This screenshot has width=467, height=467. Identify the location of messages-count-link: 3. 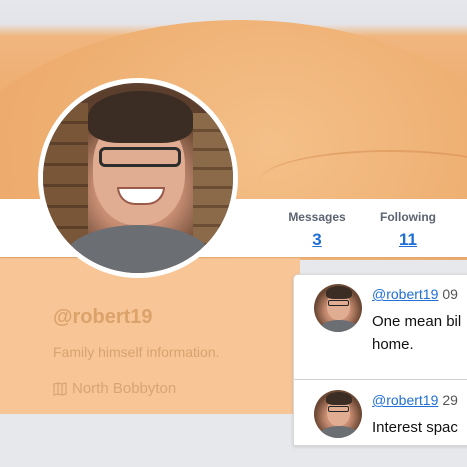
(317, 240).